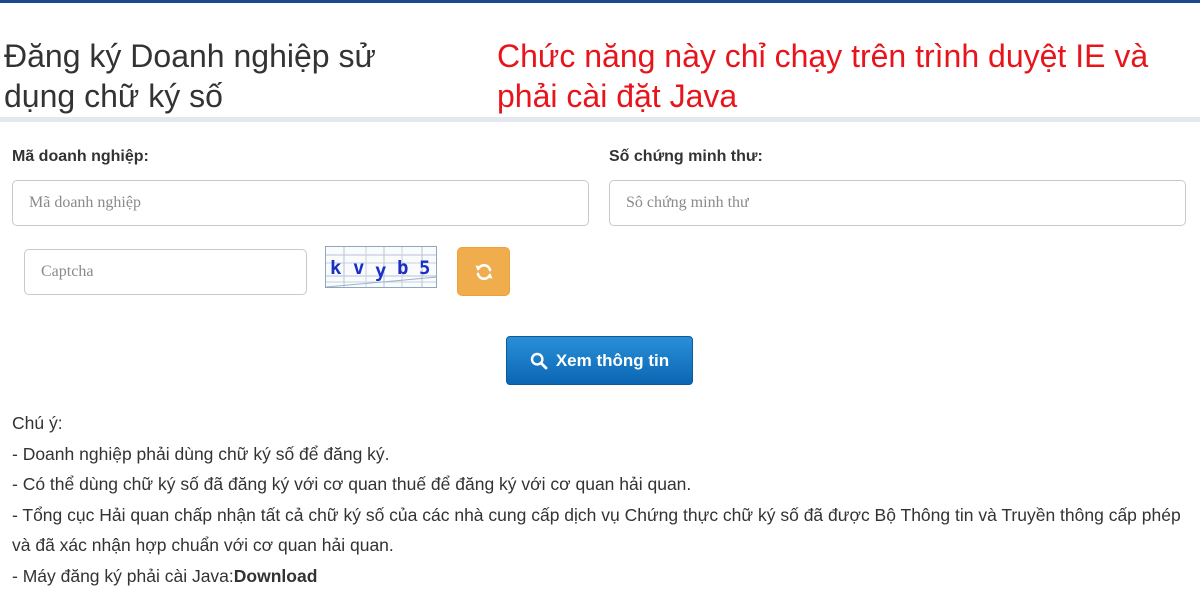 This screenshot has height=591, width=1200. I want to click on view-info-button: Xem thông tin, so click(599, 360).